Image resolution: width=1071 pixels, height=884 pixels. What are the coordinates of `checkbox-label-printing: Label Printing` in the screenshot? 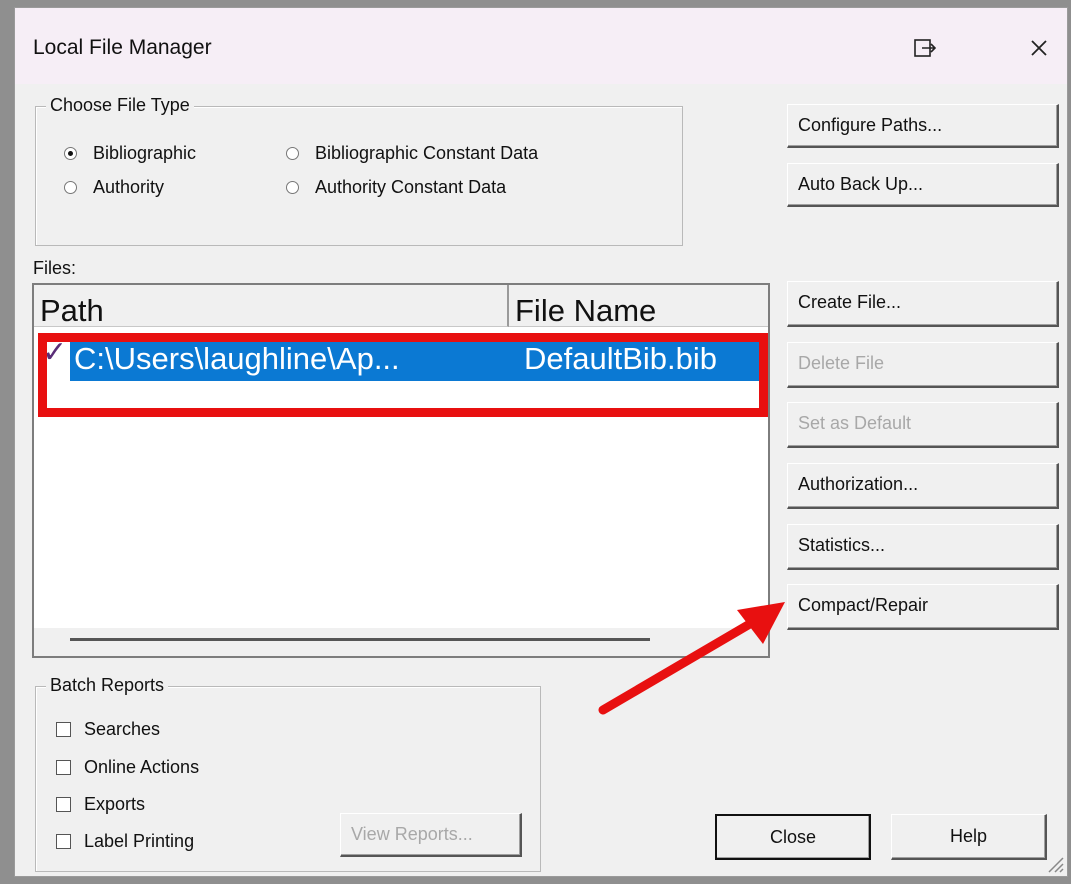 It's located at (125, 841).